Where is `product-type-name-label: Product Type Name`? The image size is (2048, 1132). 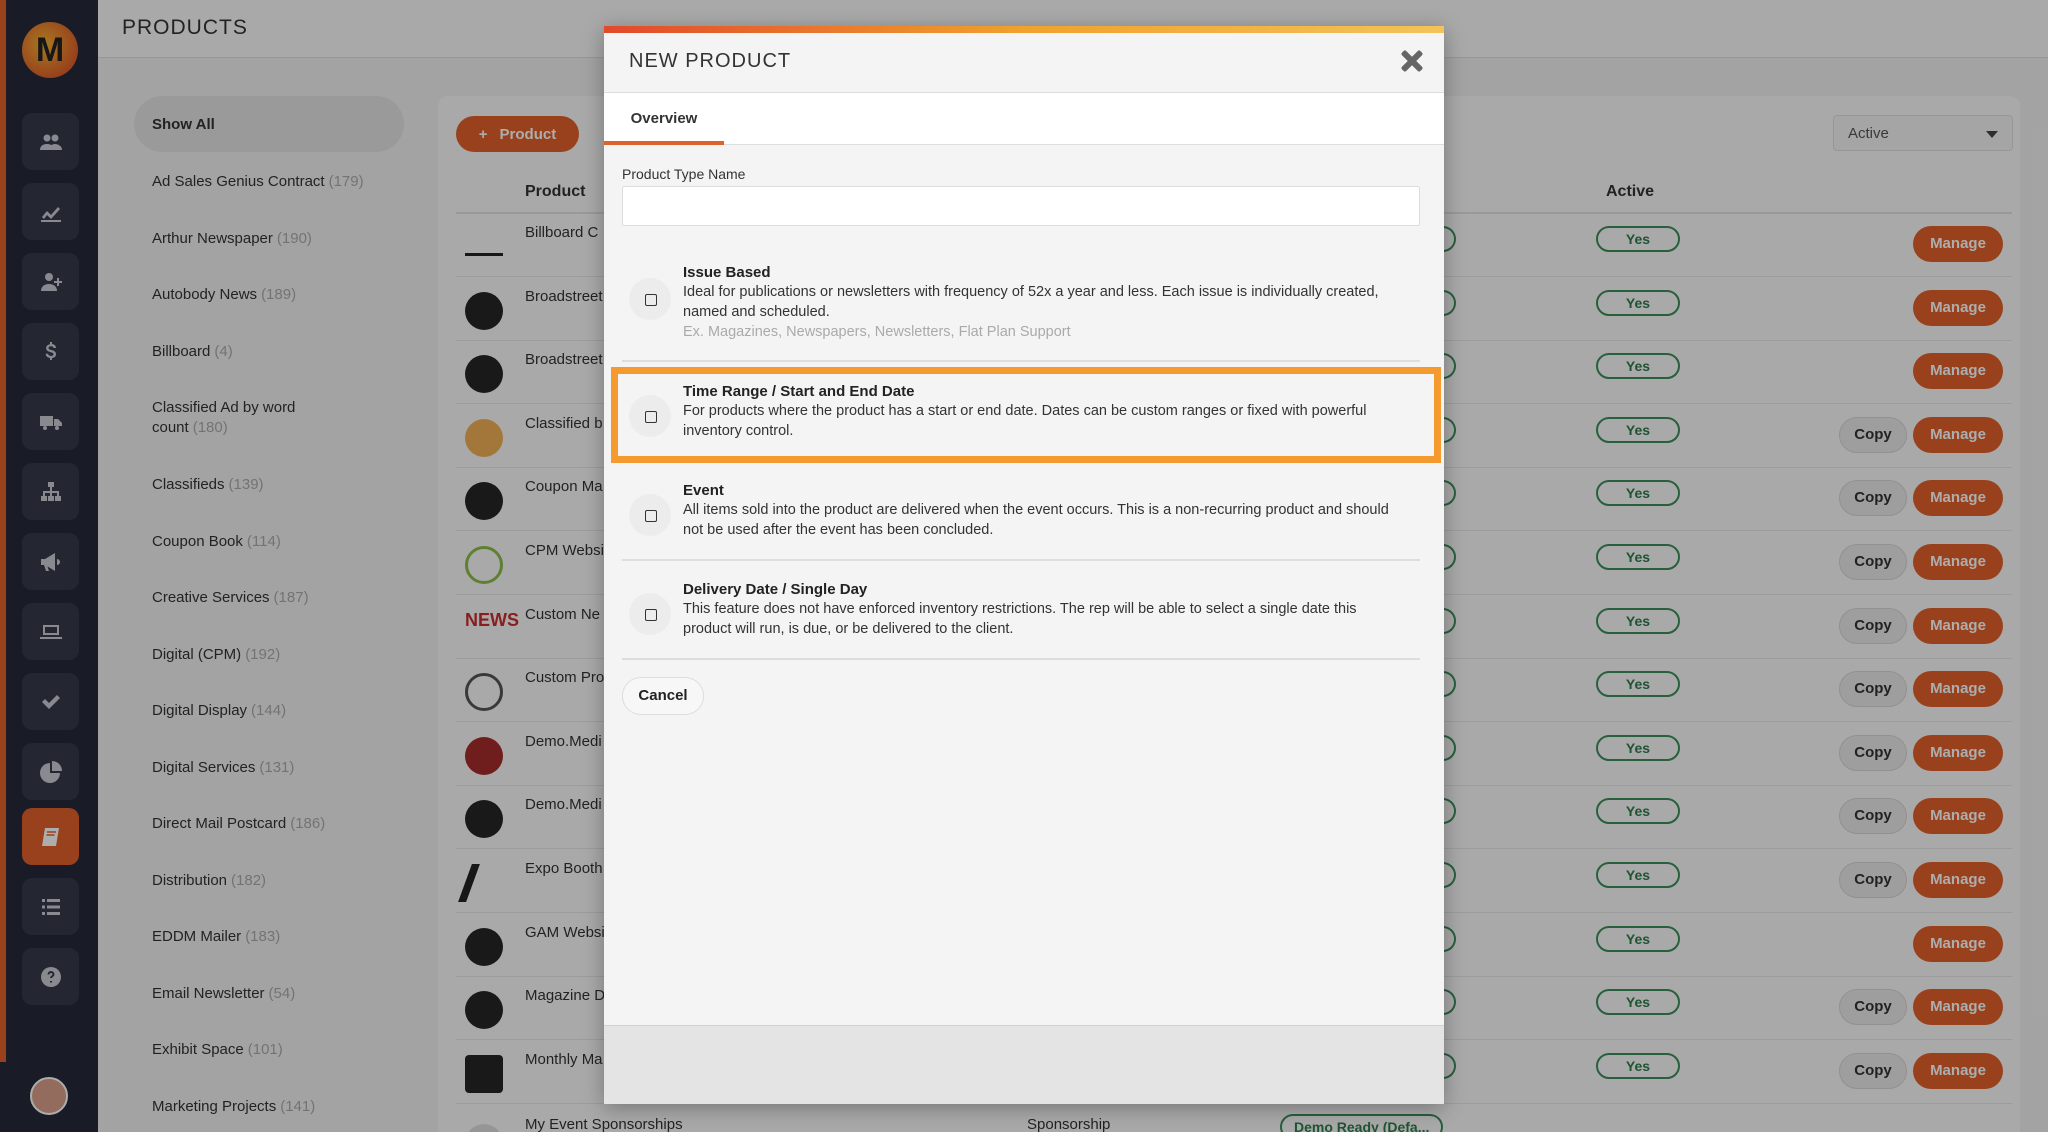 product-type-name-label: Product Type Name is located at coordinates (684, 174).